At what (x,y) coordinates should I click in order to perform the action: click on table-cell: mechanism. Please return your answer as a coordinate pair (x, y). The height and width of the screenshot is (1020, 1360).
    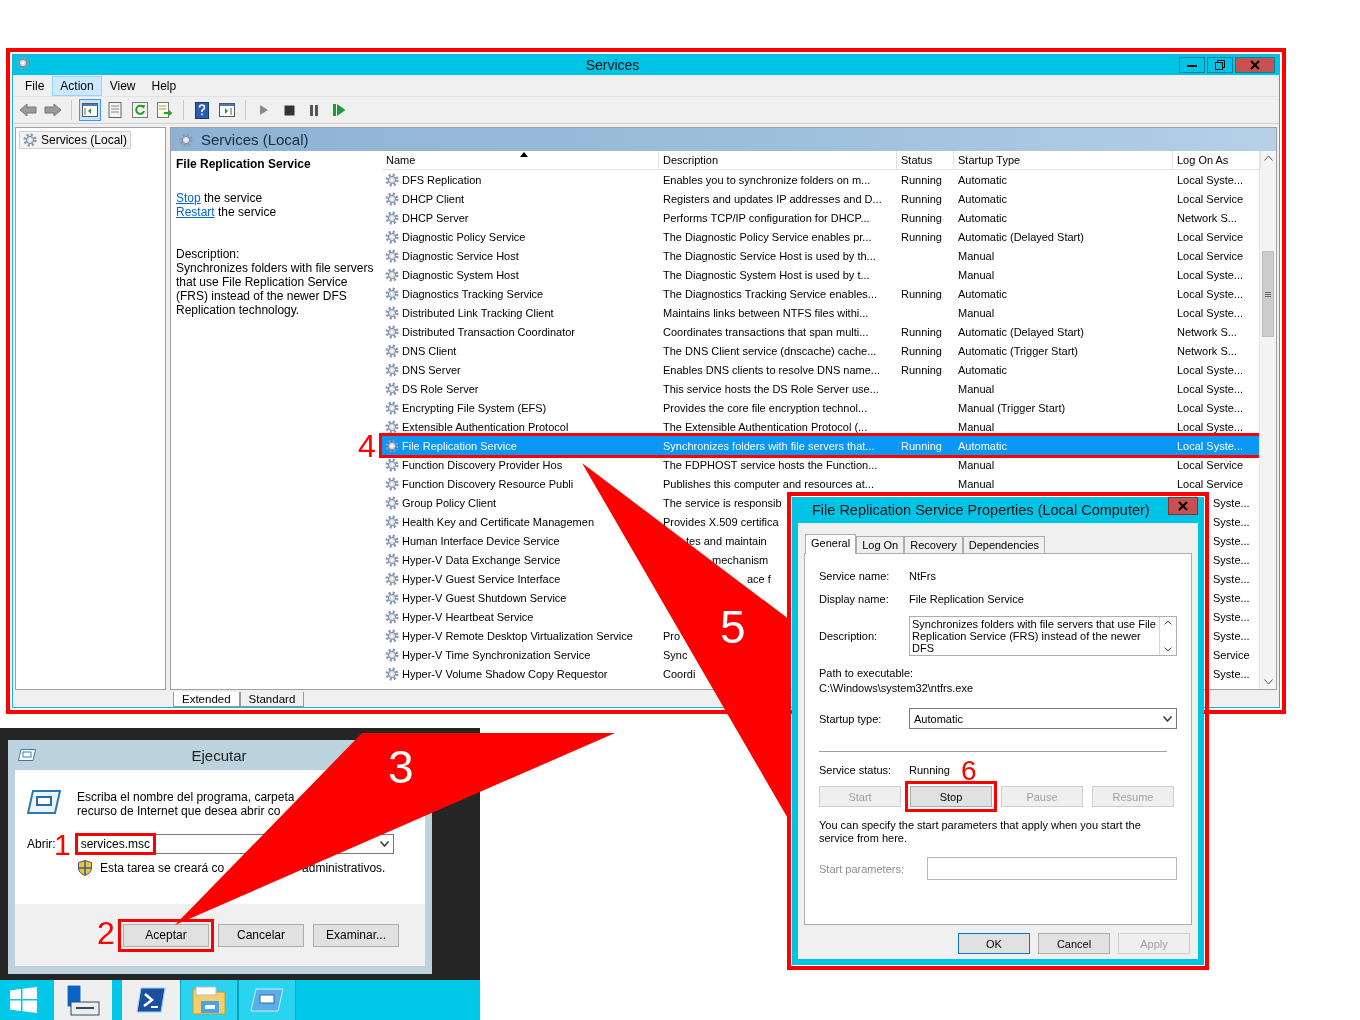
    Looking at the image, I should click on (740, 559).